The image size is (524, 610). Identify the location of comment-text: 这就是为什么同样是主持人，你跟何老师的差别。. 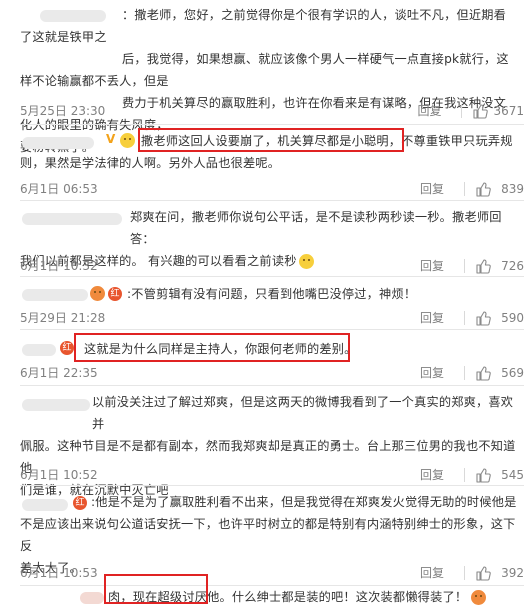
(220, 349).